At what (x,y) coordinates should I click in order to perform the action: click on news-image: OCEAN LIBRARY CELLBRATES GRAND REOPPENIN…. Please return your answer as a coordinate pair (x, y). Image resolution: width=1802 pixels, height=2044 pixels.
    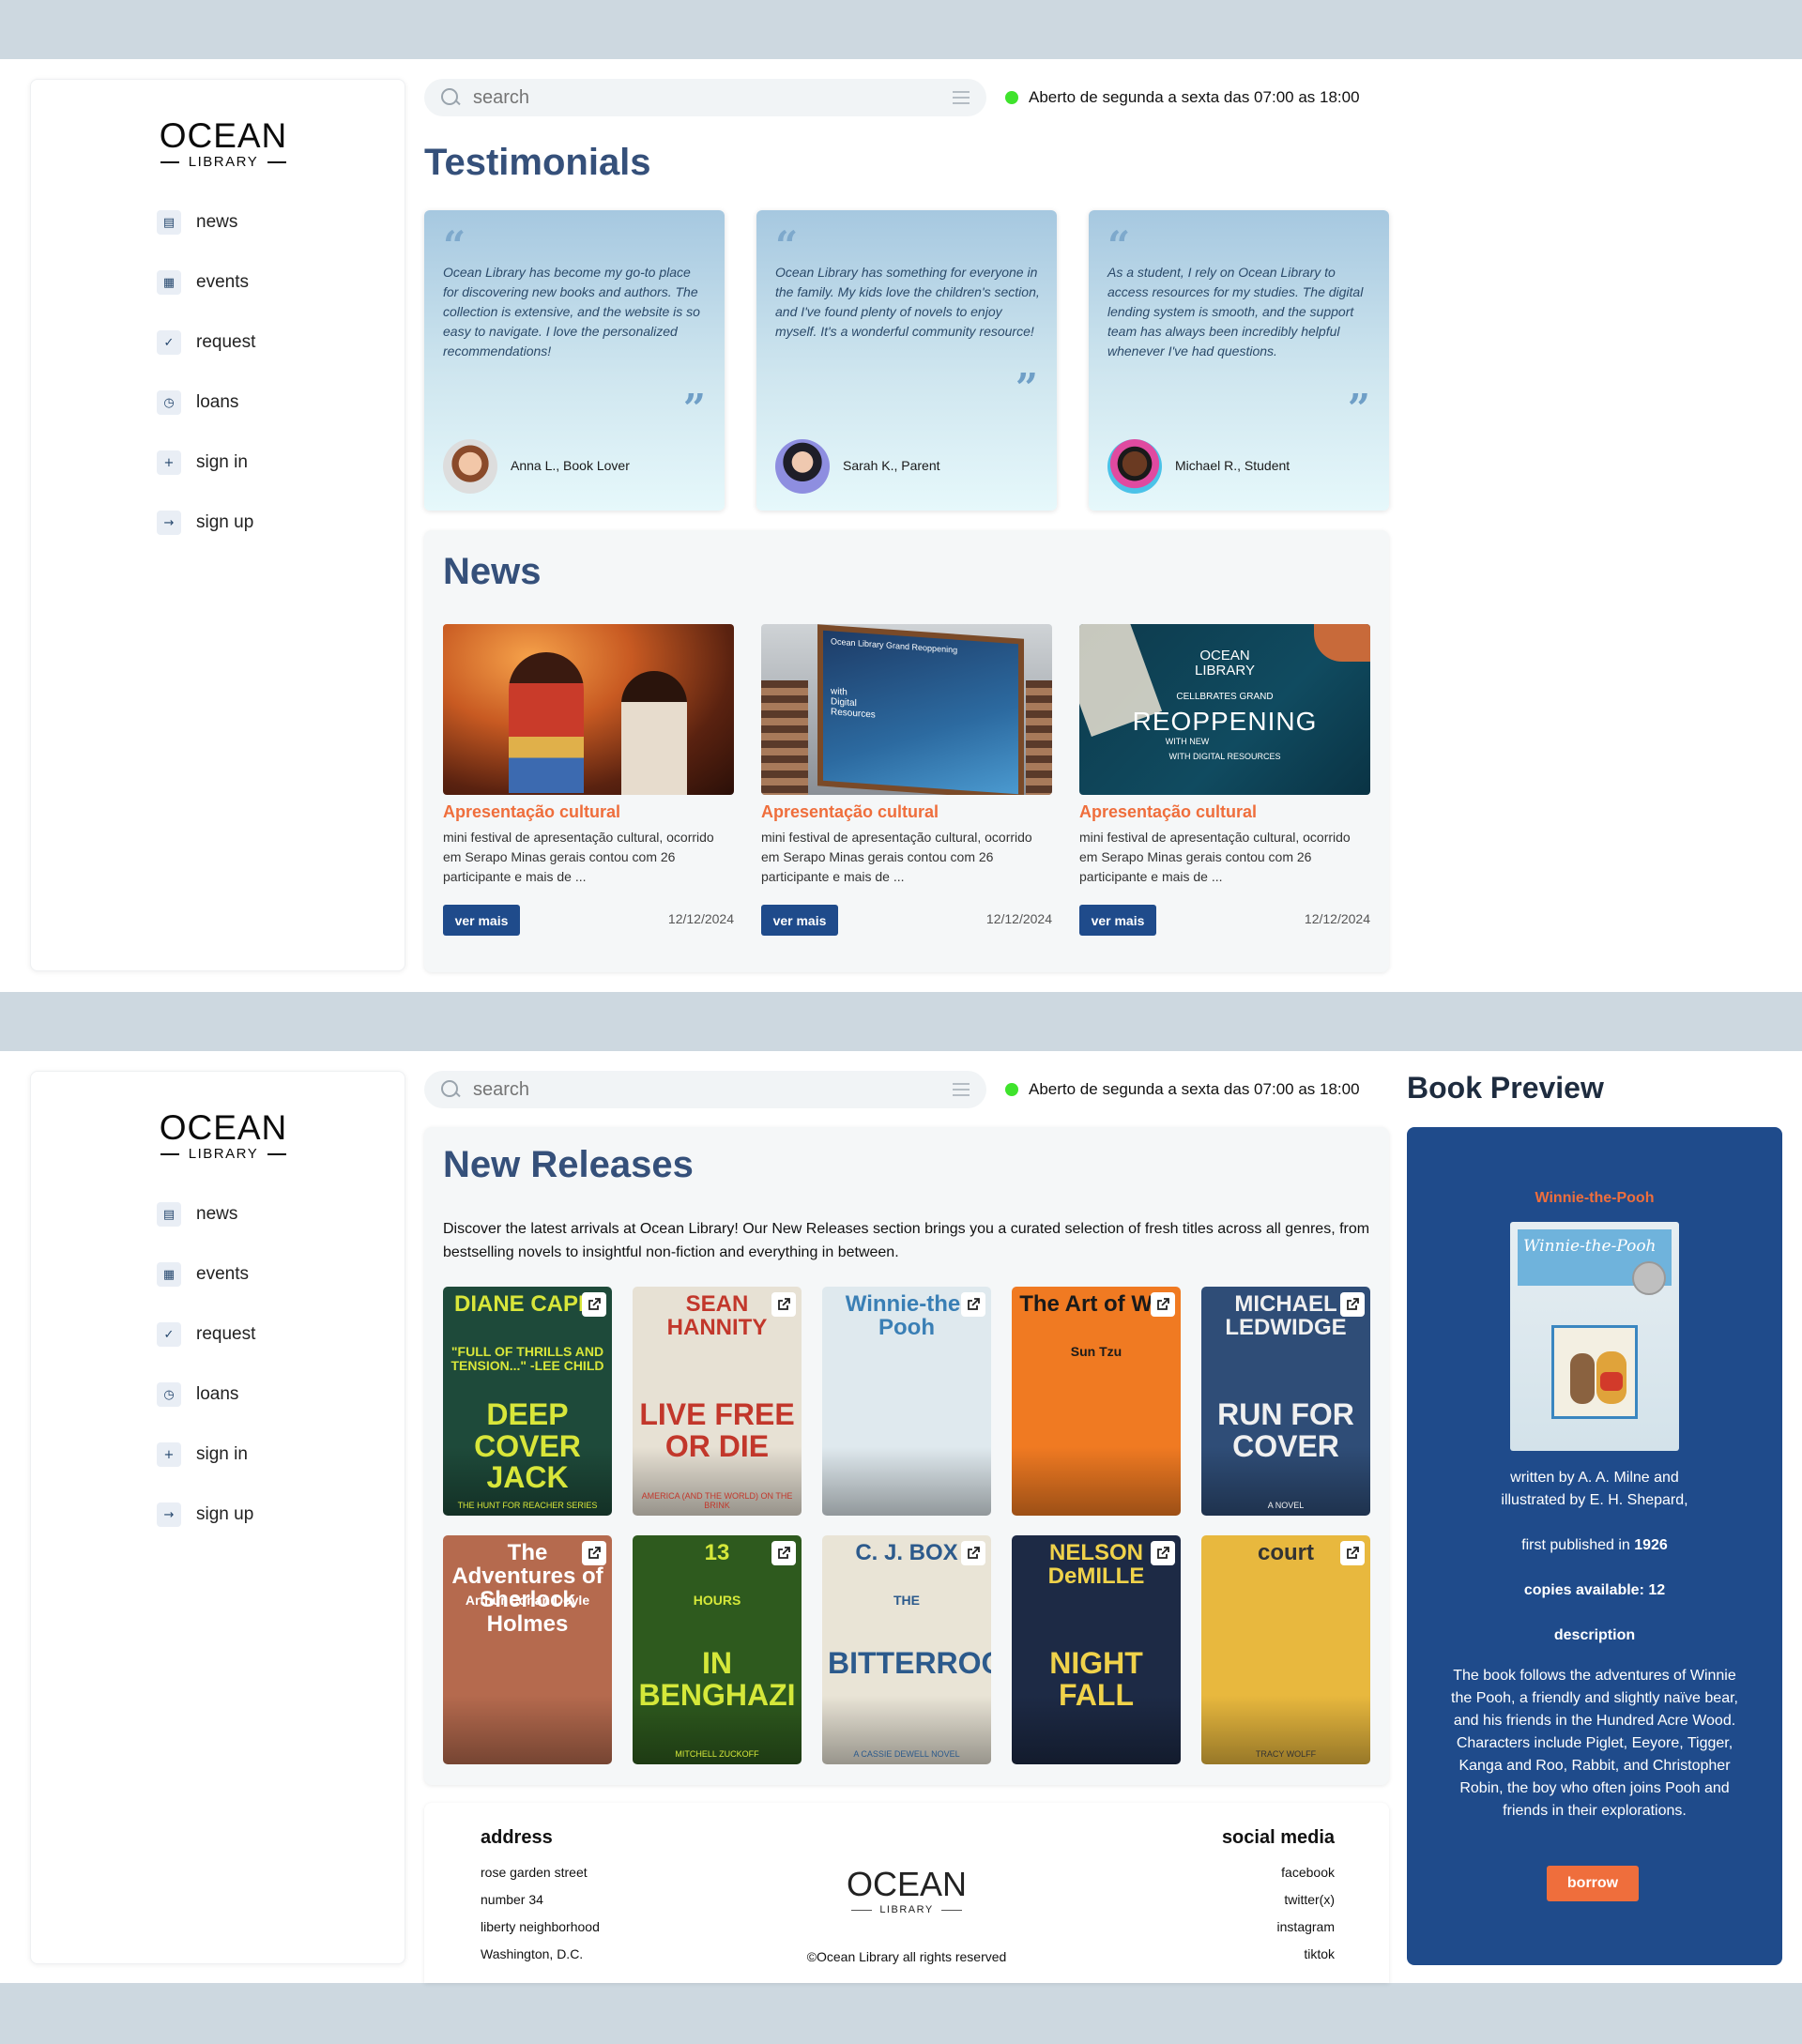
    Looking at the image, I should click on (1225, 709).